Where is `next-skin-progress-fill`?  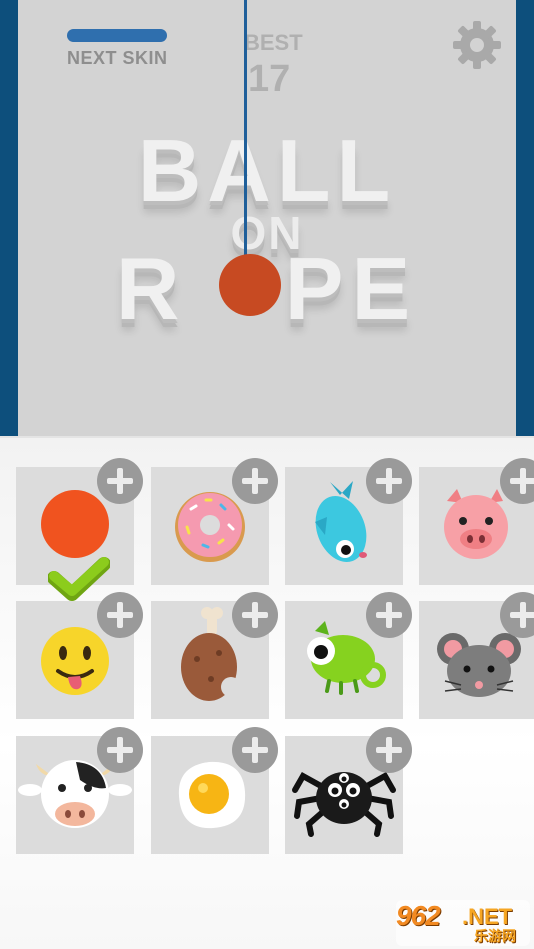 next-skin-progress-fill is located at coordinates (117, 35).